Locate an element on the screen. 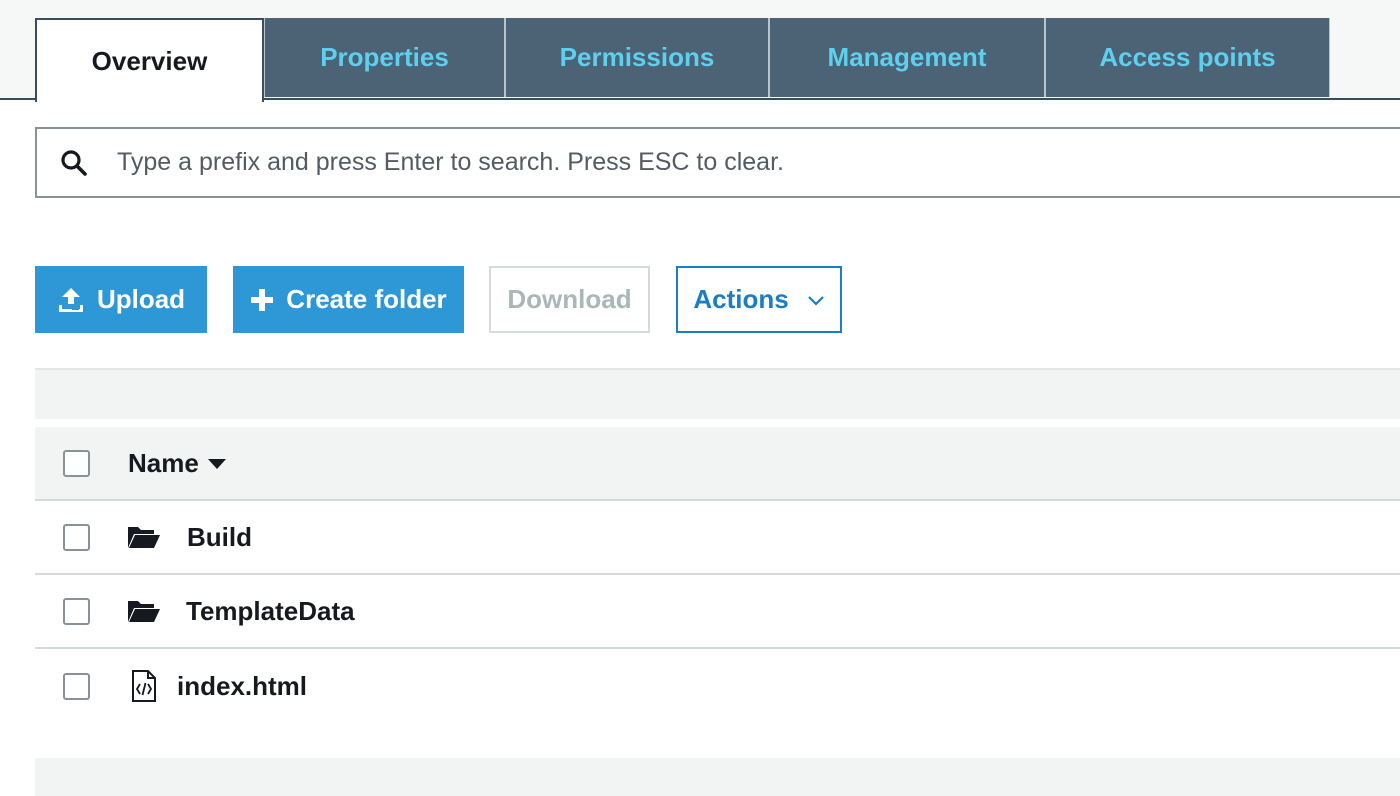  tab-access-points: Access points is located at coordinates (1187, 57).